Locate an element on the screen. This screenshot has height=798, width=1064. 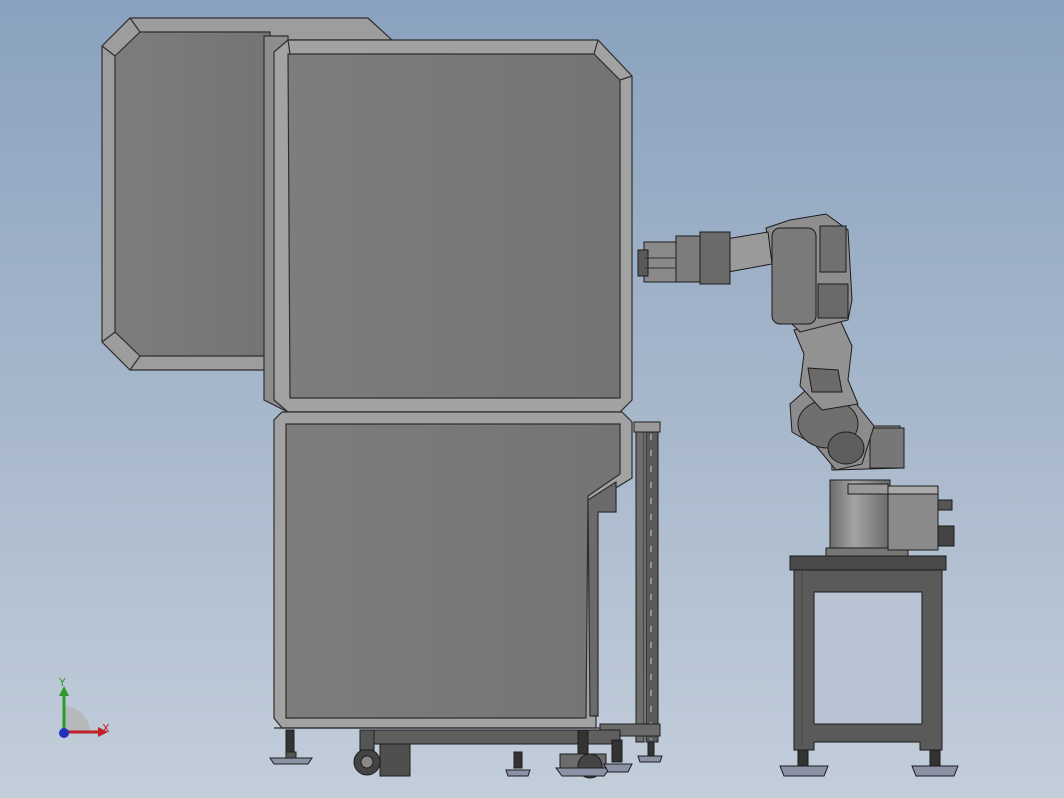
robot-arm is located at coordinates (796, 385).